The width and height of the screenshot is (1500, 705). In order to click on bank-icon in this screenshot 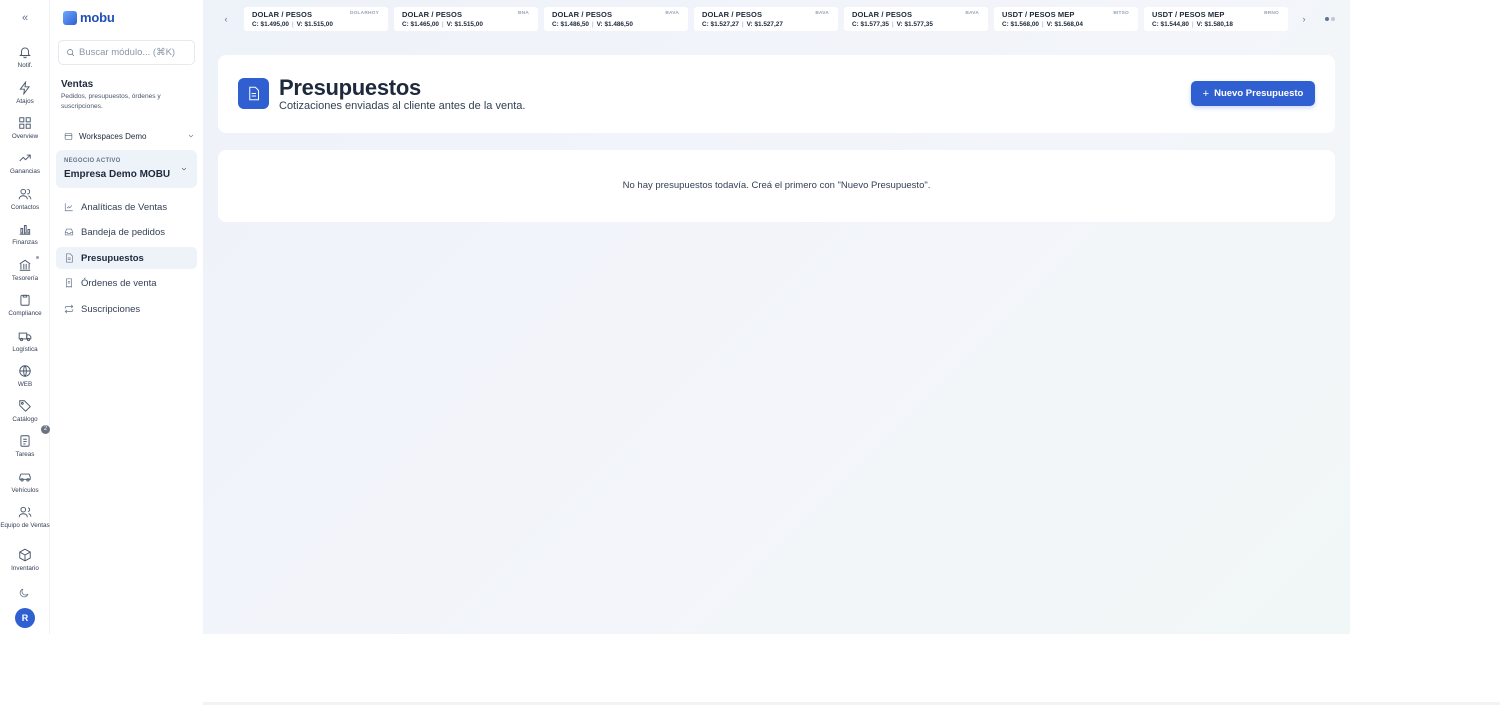, I will do `click(25, 265)`.